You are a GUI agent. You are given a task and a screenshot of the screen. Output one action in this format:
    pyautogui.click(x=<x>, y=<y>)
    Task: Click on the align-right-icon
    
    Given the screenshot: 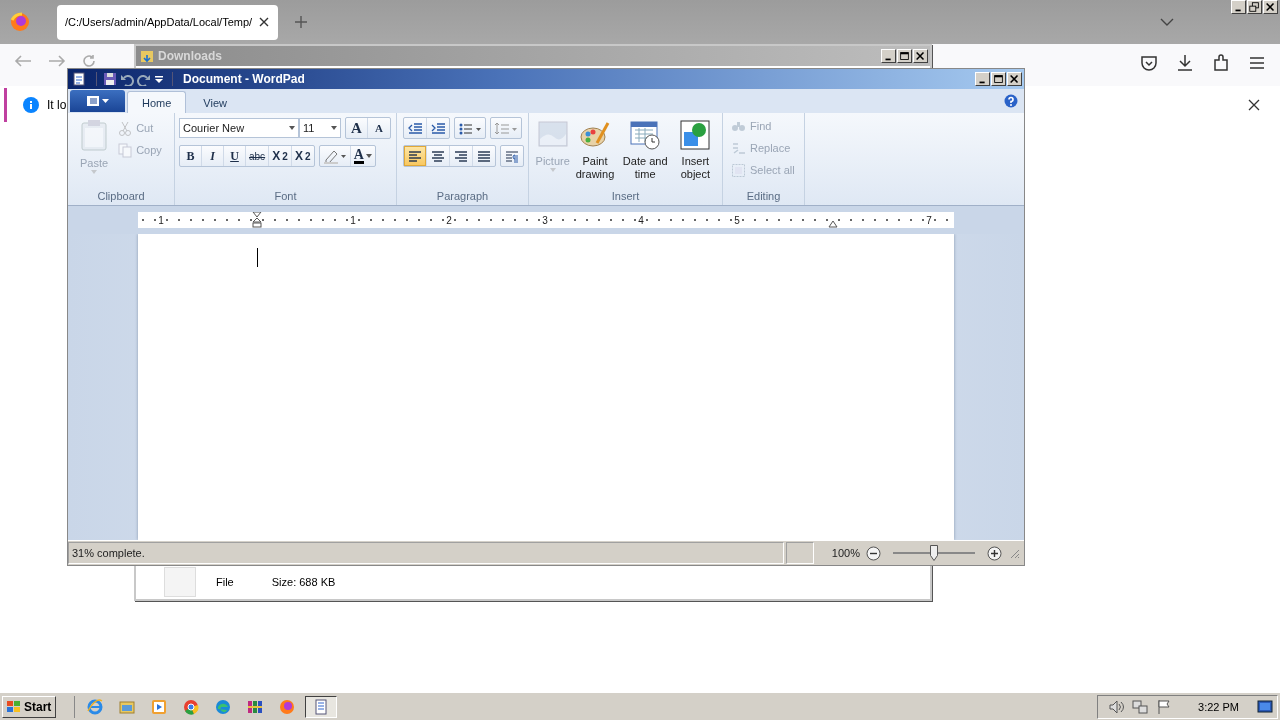 What is the action you would take?
    pyautogui.click(x=461, y=156)
    